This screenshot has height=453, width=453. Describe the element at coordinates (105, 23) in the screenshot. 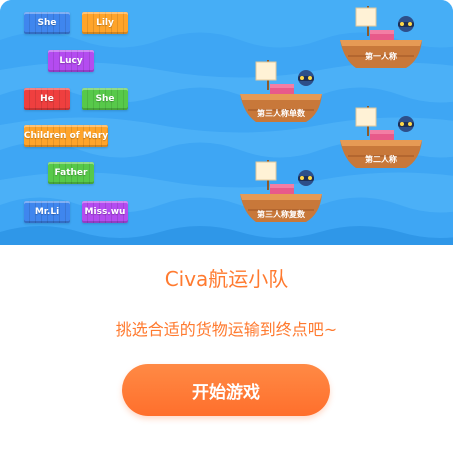

I see `cargo-crate: Lily` at that location.